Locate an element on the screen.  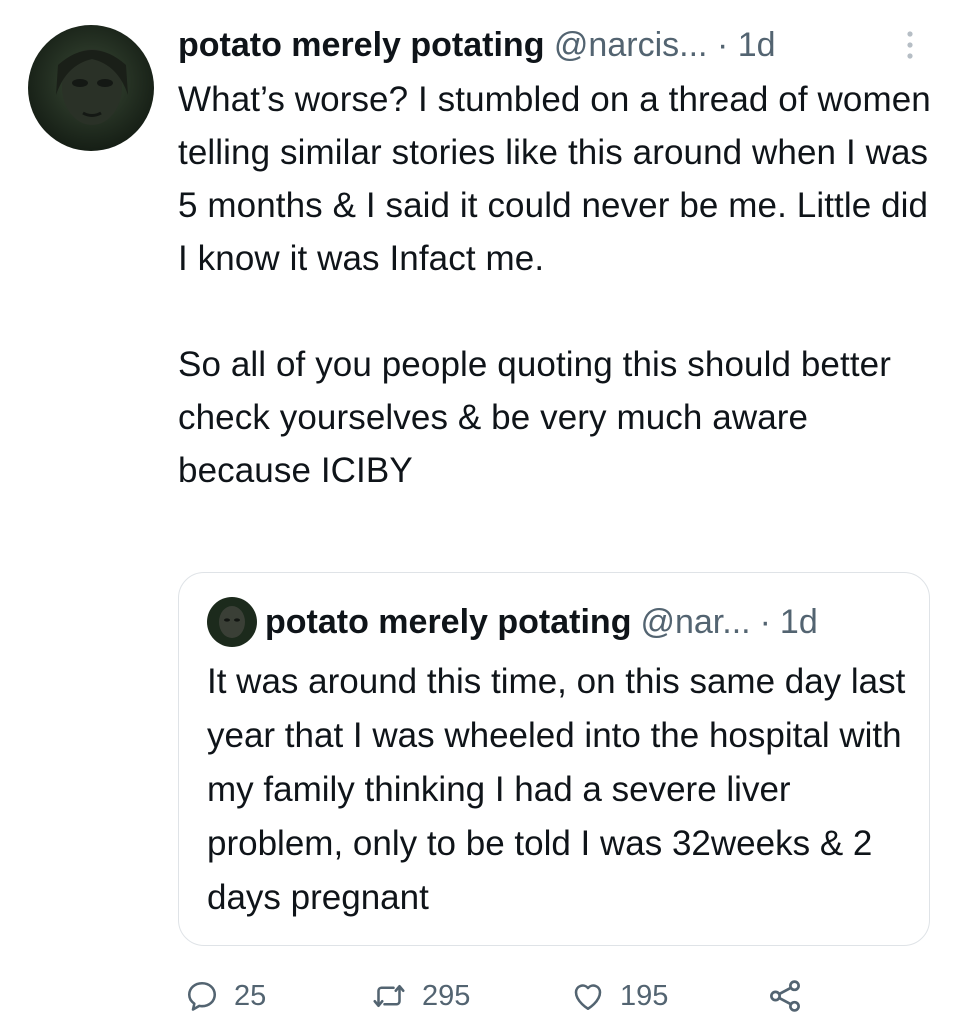
tweet-actions: 25 295 195 is located at coordinates (554, 996).